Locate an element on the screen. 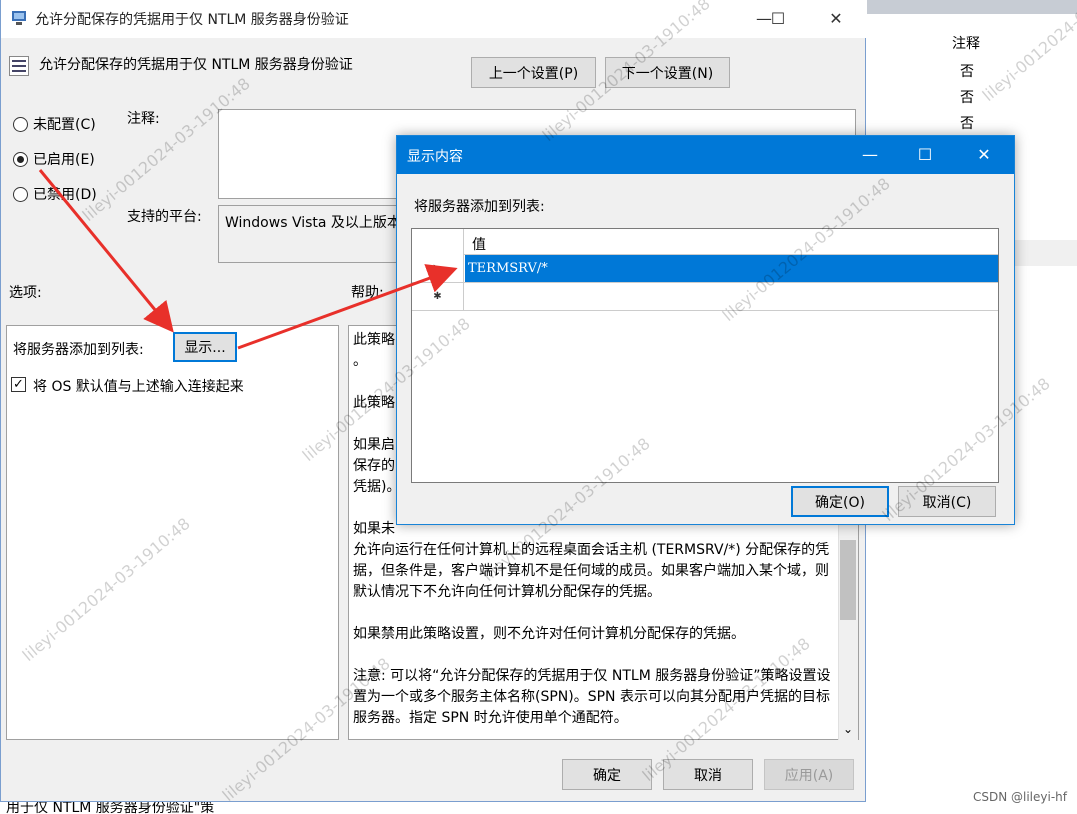 This screenshot has width=1077, height=814. background-row-highlight is located at coordinates (1045, 253).